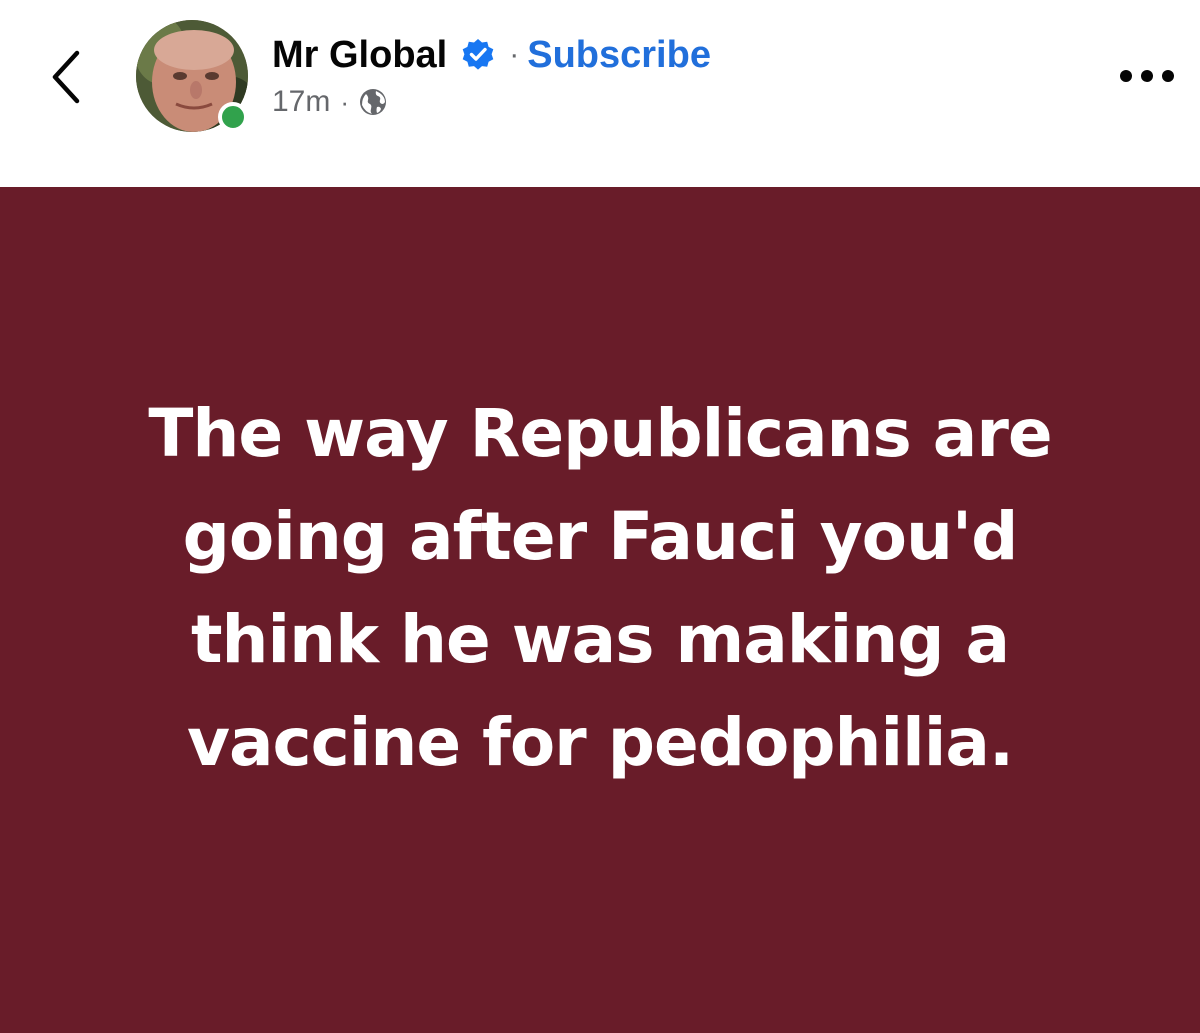 This screenshot has width=1200, height=1033. I want to click on author-avatar, so click(194, 78).